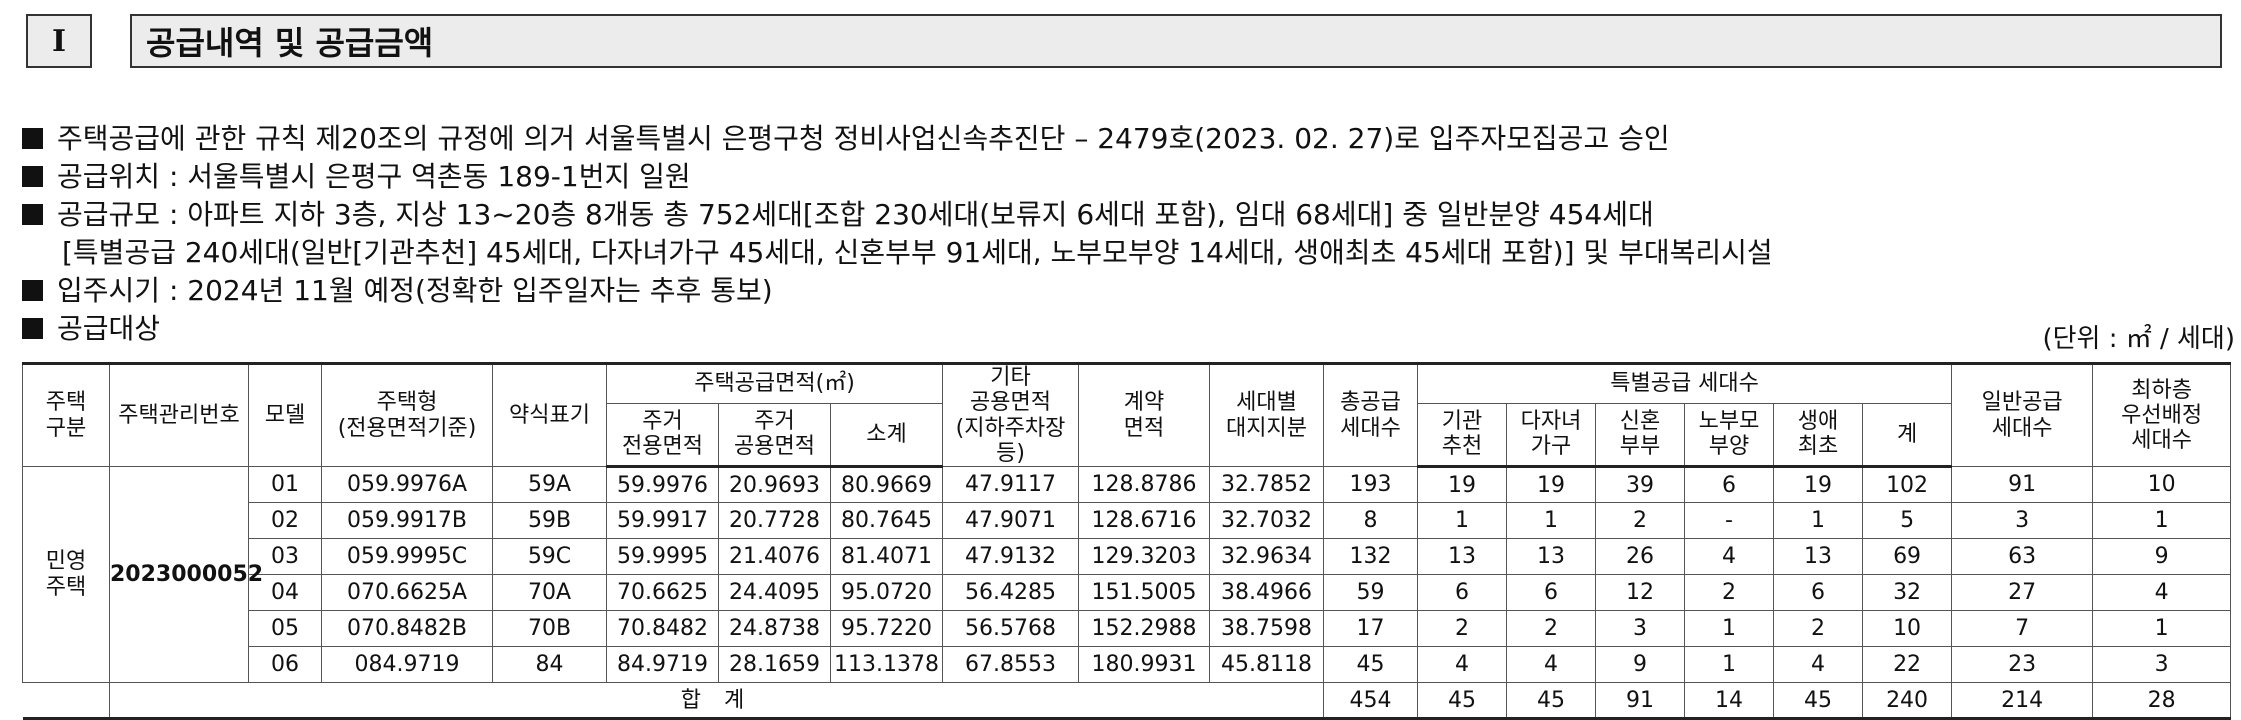 The image size is (2241, 720). Describe the element at coordinates (66, 575) in the screenshot. I see `house-category-cell: 민영 주택` at that location.